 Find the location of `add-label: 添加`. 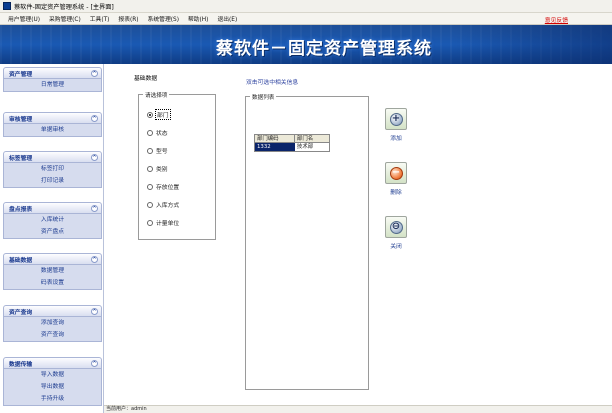

add-label: 添加 is located at coordinates (396, 137).